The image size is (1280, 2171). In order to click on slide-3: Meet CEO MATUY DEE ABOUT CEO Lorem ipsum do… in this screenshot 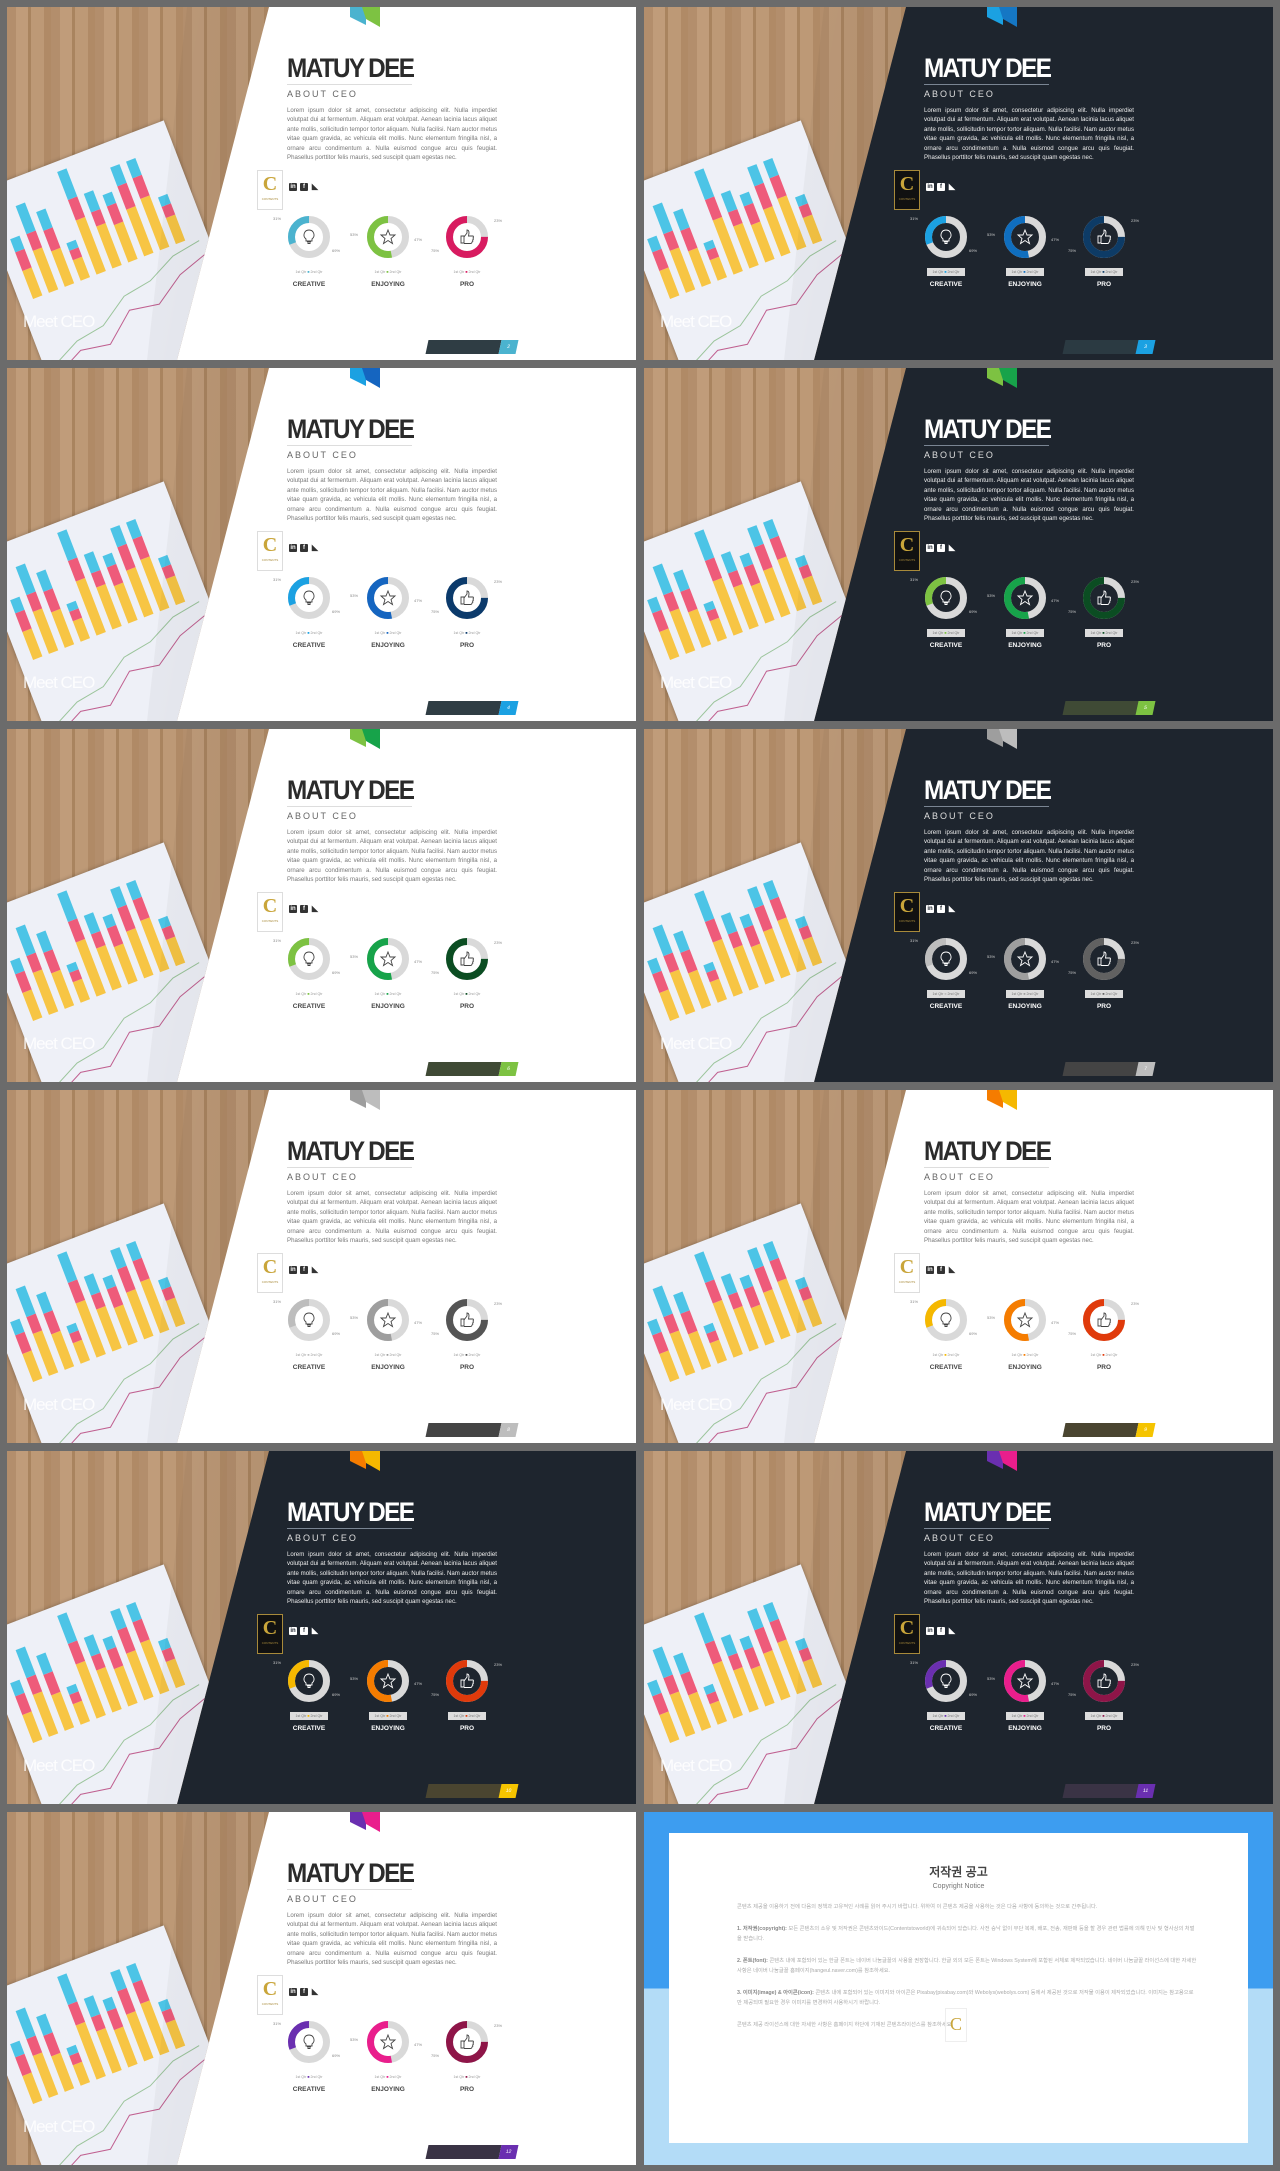, I will do `click(958, 183)`.